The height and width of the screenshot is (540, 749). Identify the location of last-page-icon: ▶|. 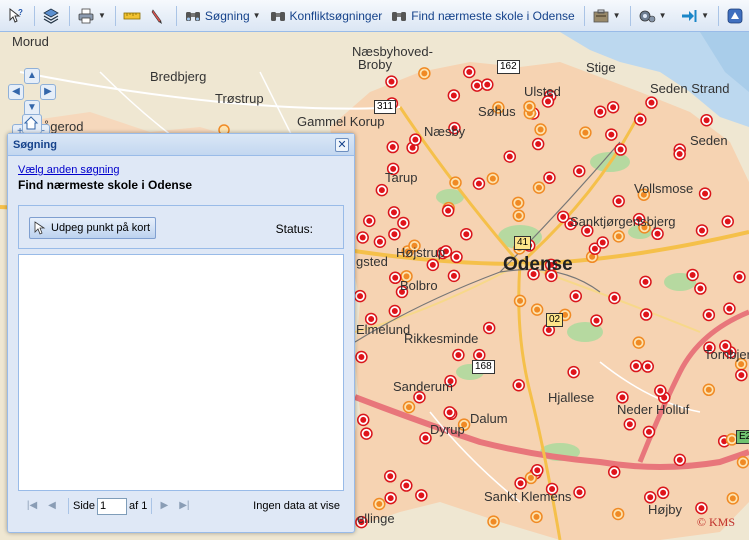
(184, 506).